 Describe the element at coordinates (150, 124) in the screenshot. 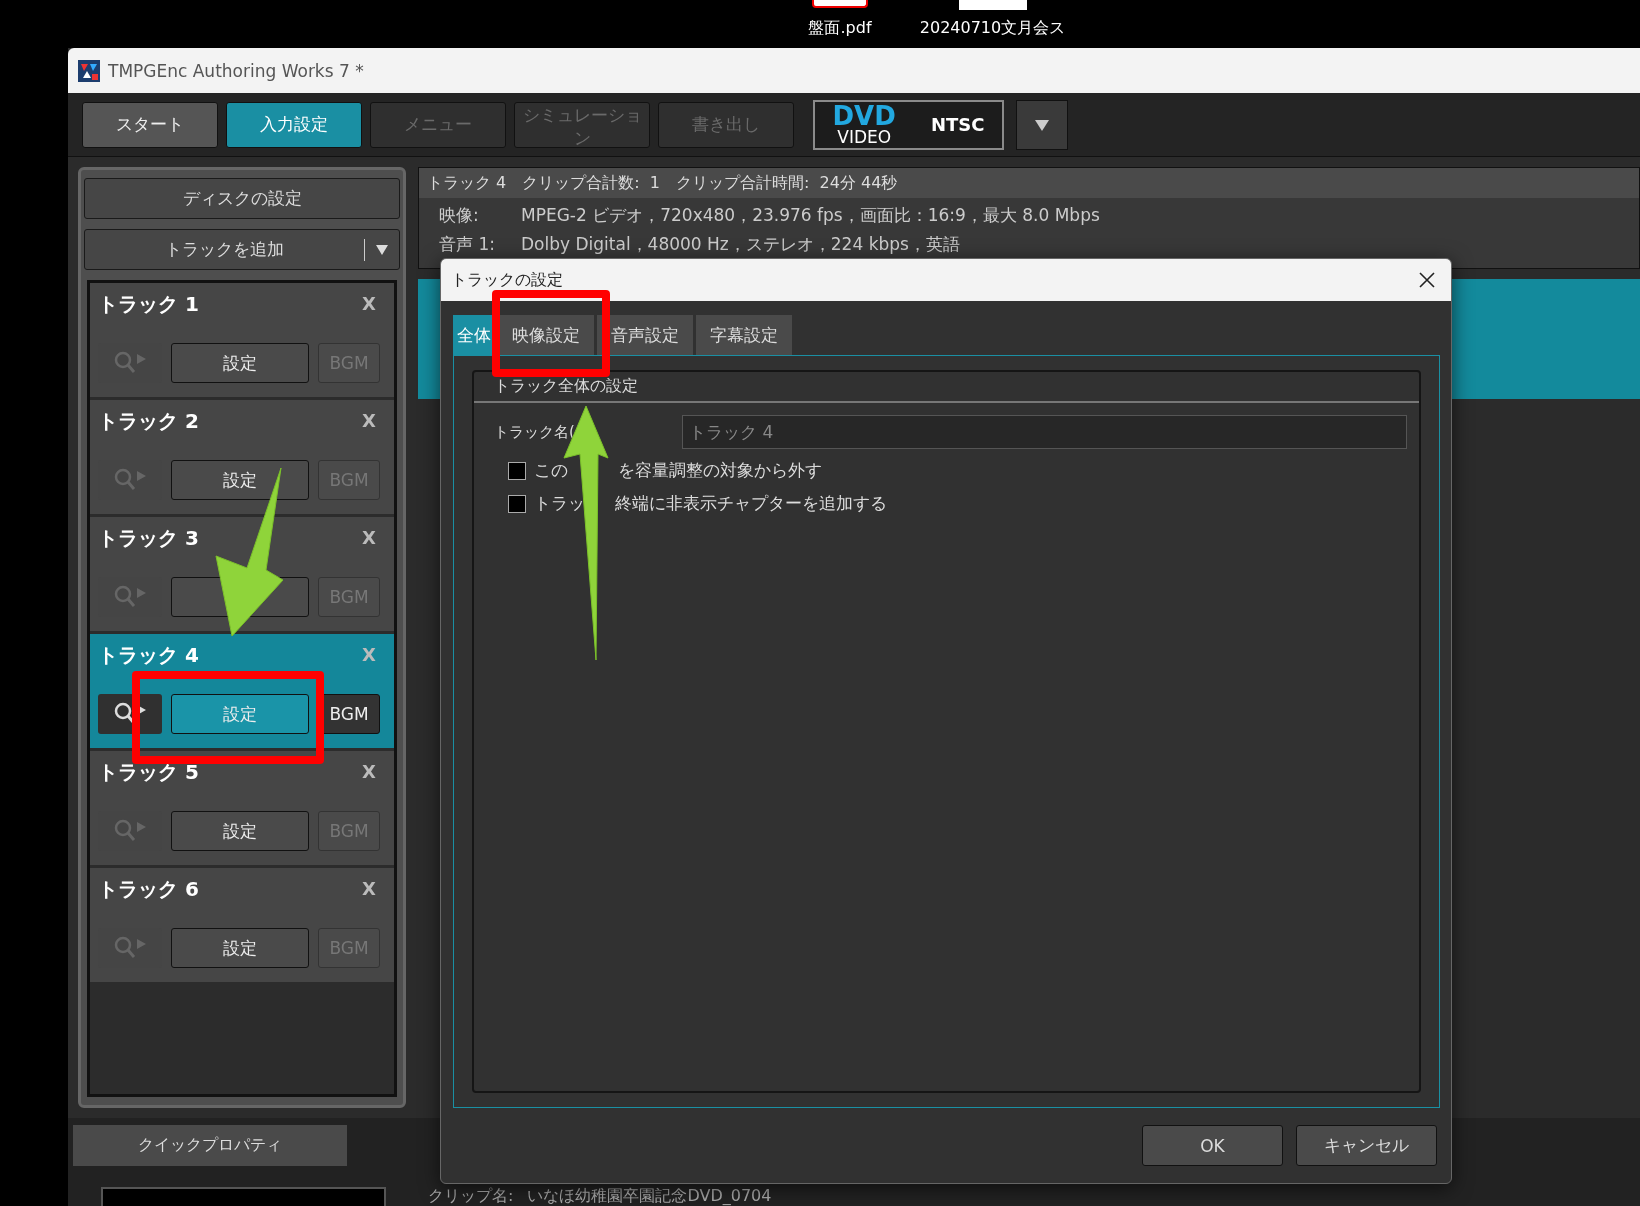

I see `step-tab: スタート` at that location.